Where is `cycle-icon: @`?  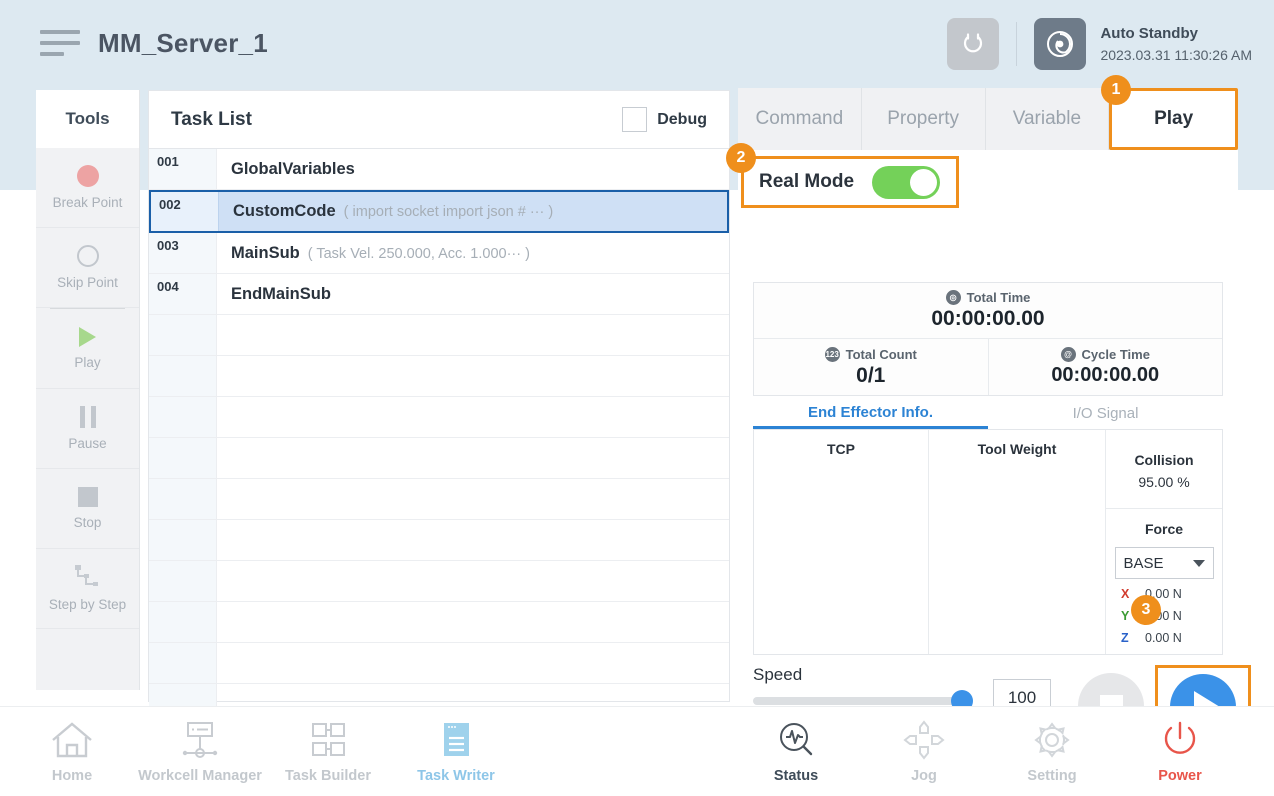 cycle-icon: @ is located at coordinates (1068, 354).